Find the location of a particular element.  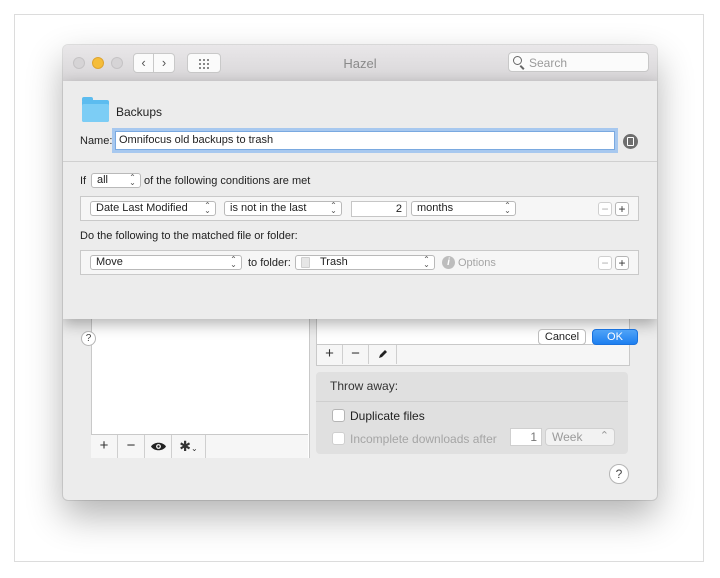

eye-icon is located at coordinates (158, 446).